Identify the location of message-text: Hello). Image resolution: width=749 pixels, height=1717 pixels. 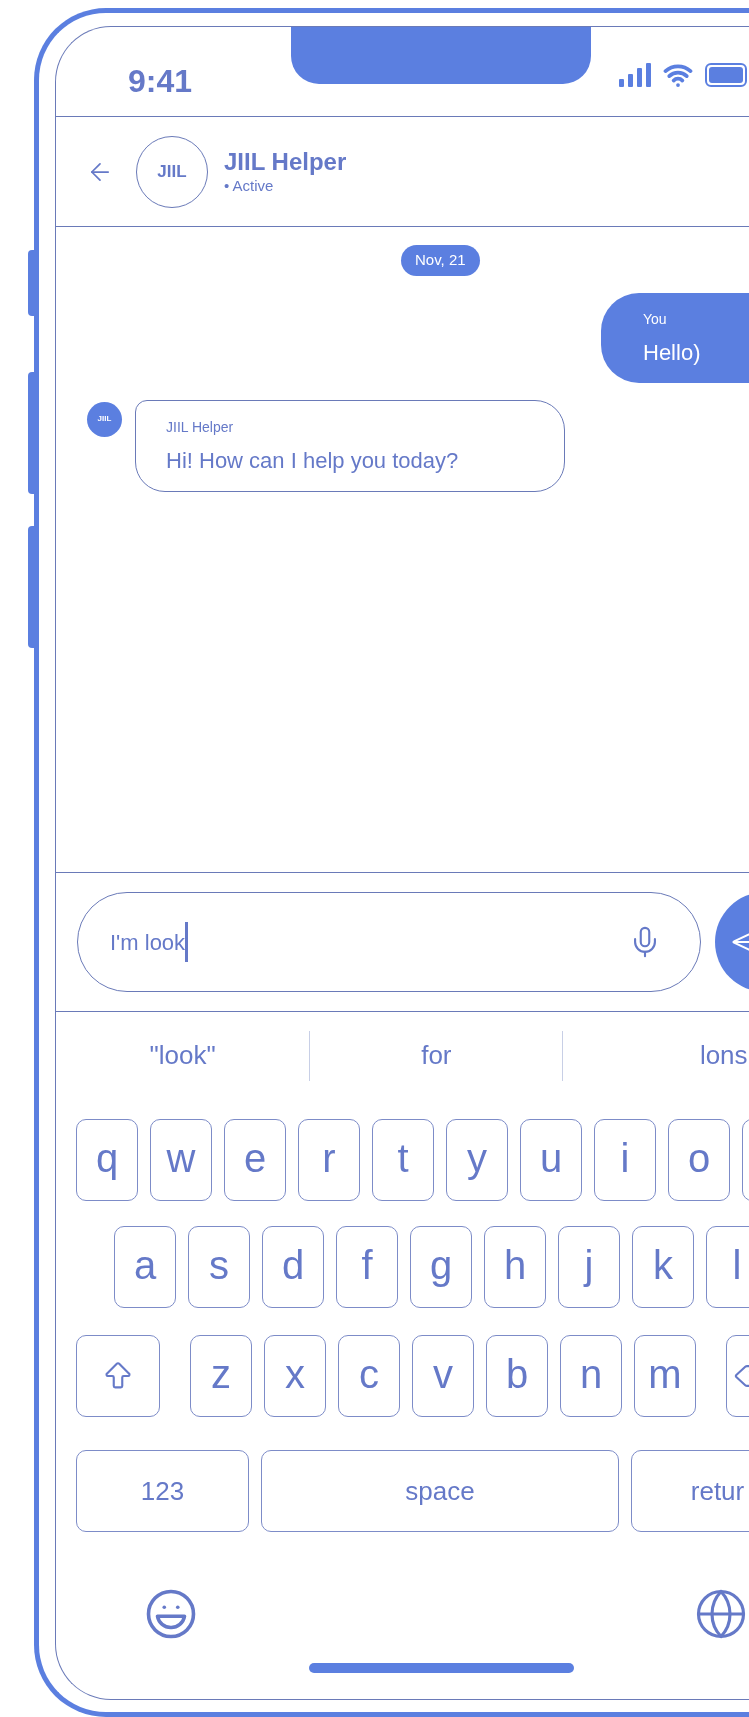
(672, 352).